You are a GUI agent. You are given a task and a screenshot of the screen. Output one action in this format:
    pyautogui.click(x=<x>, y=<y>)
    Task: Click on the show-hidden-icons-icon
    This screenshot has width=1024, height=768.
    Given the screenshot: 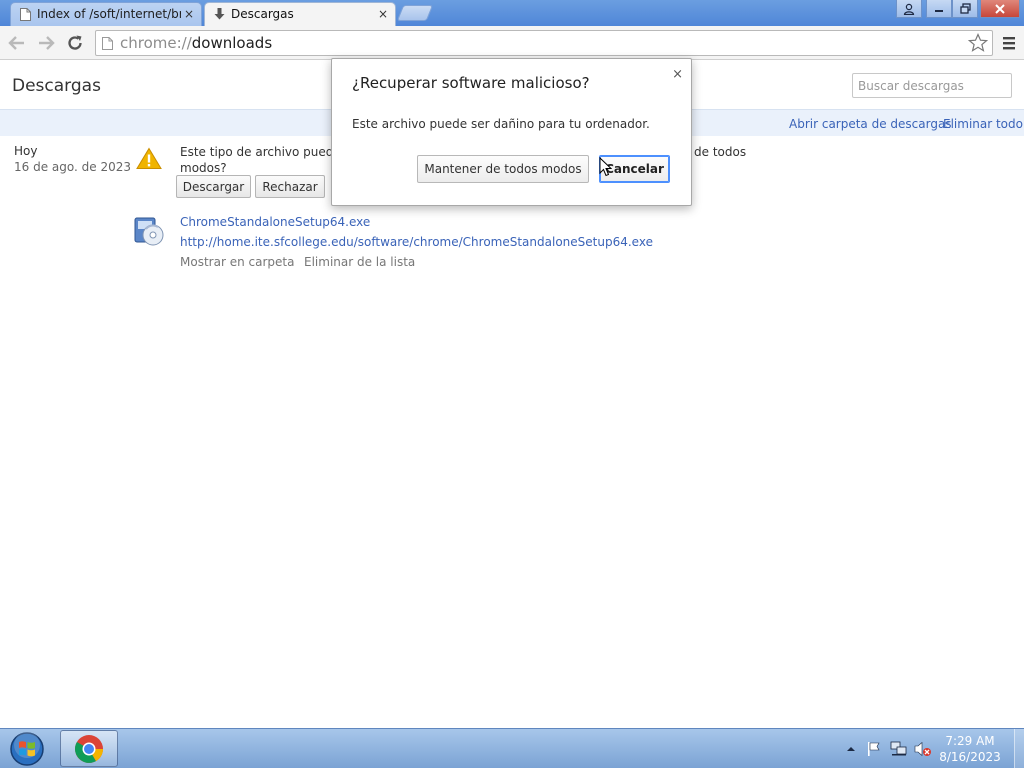 What is the action you would take?
    pyautogui.click(x=851, y=749)
    